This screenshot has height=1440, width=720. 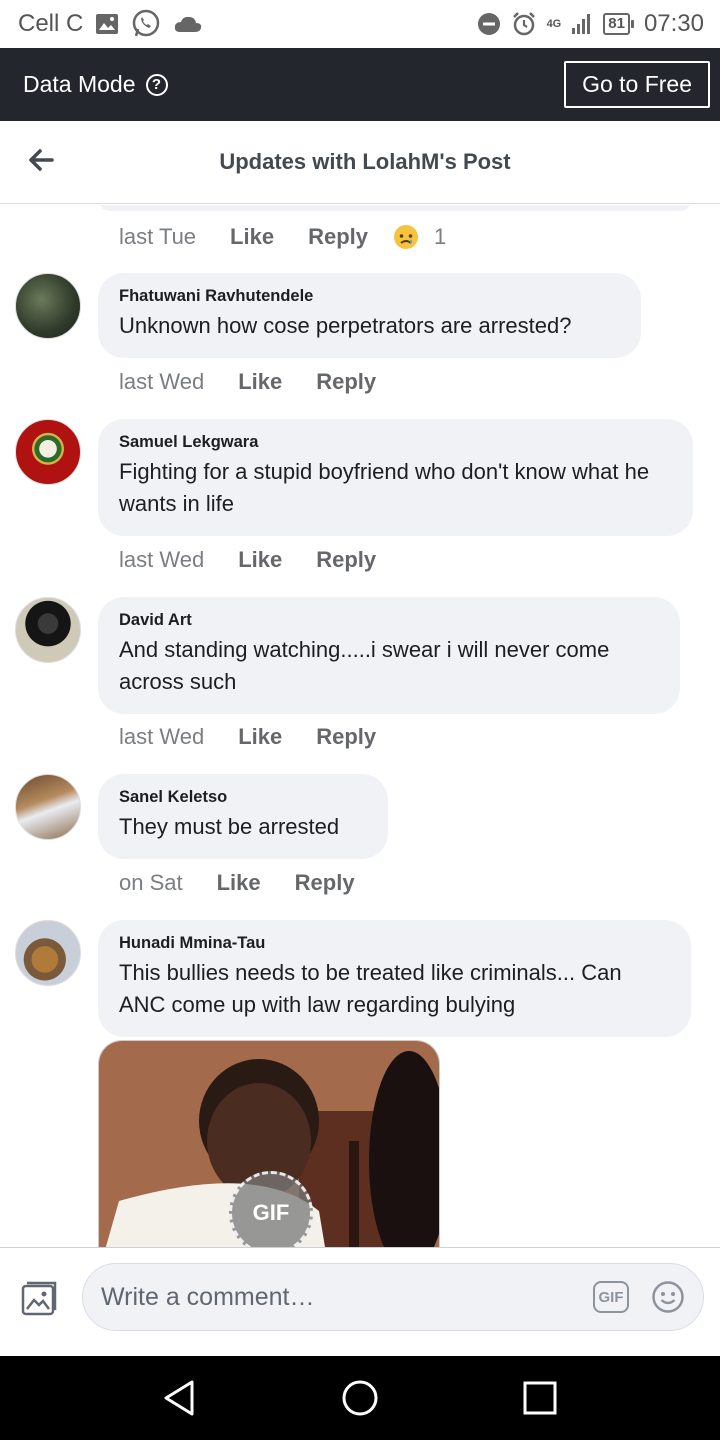 What do you see at coordinates (395, 208) in the screenshot?
I see `previous-comment-bubble` at bounding box center [395, 208].